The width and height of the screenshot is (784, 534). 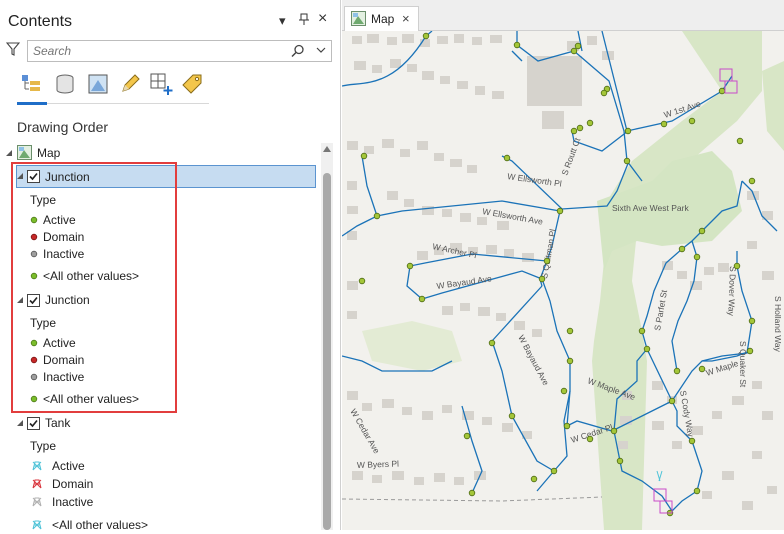 I want to click on contents-scrollbar, so click(x=327, y=336).